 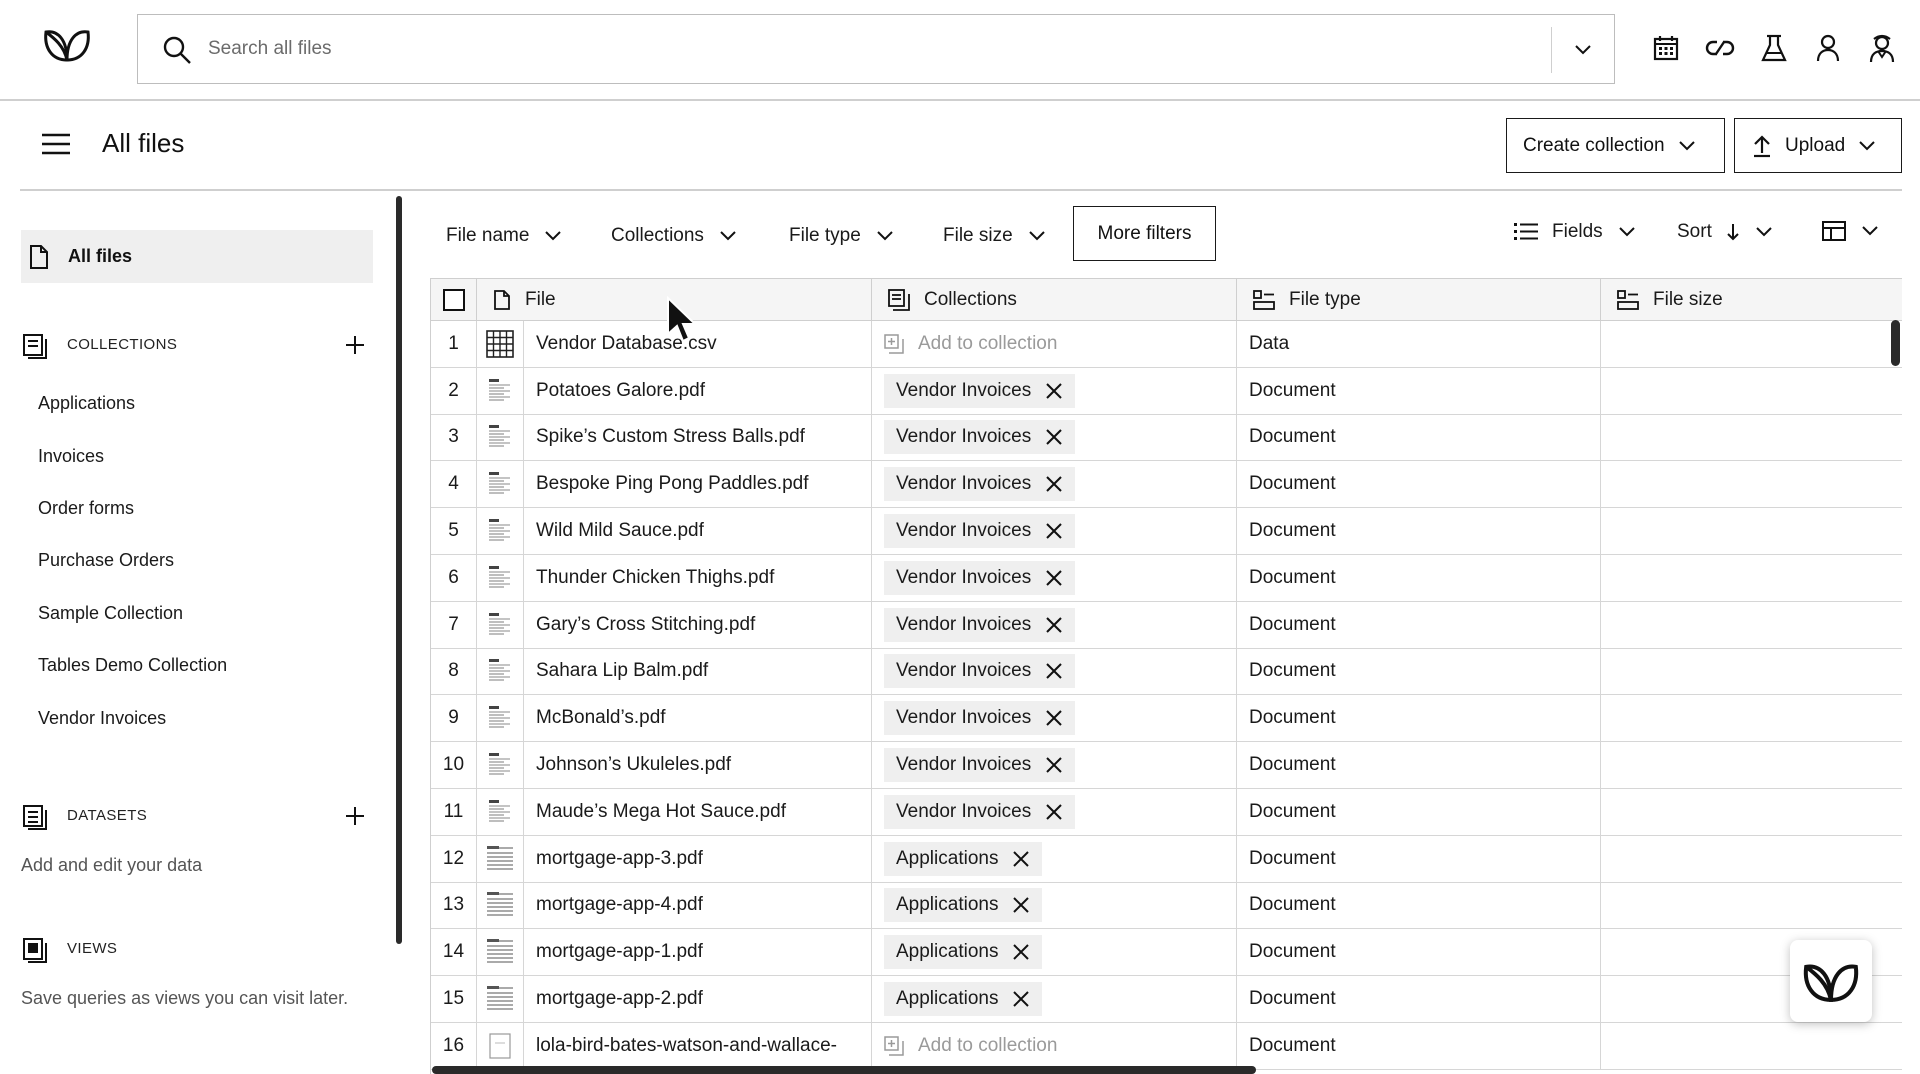 I want to click on file-name-cell: mortgage-app-1.pdf, so click(x=698, y=952).